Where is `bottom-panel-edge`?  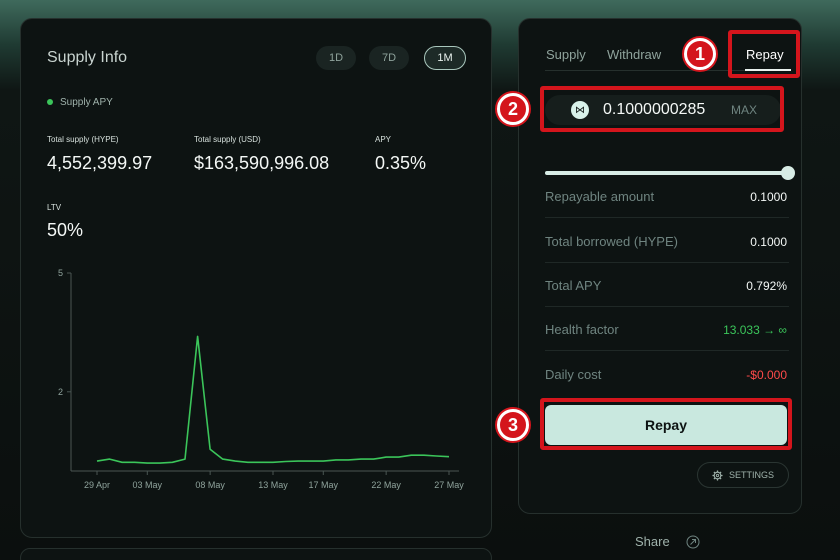 bottom-panel-edge is located at coordinates (256, 554).